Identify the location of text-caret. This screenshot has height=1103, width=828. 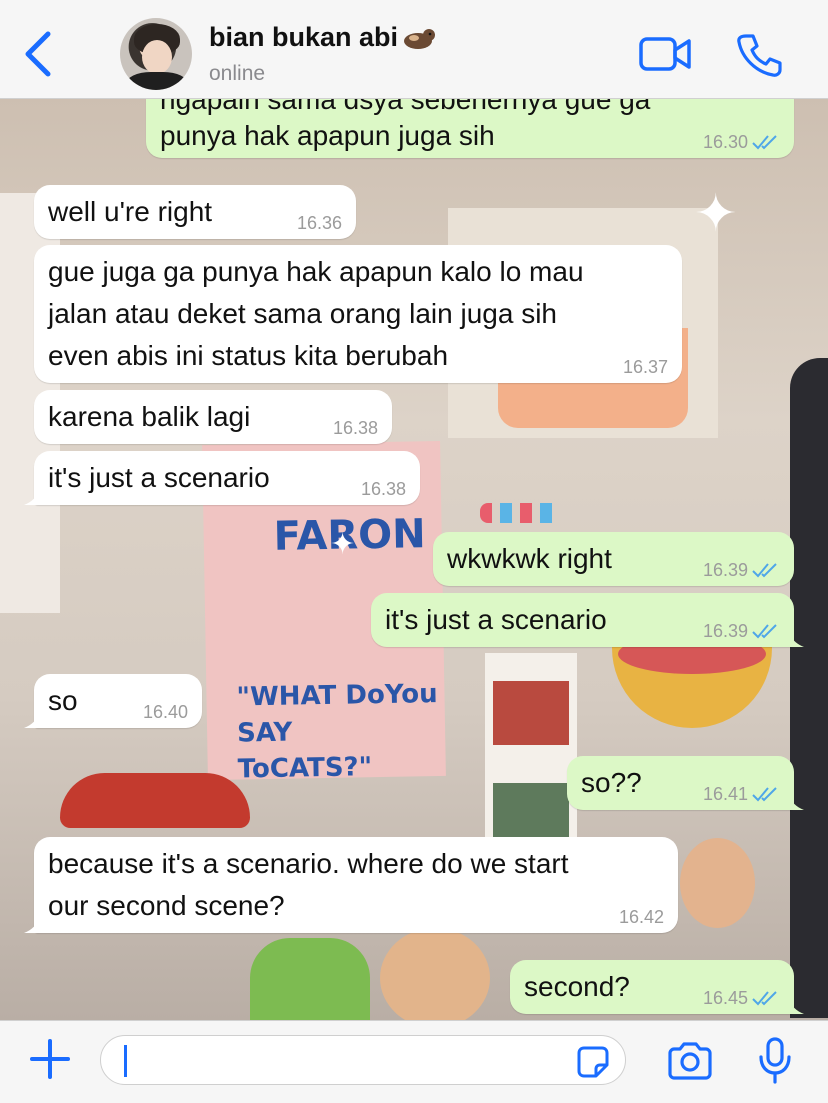
(125, 1061).